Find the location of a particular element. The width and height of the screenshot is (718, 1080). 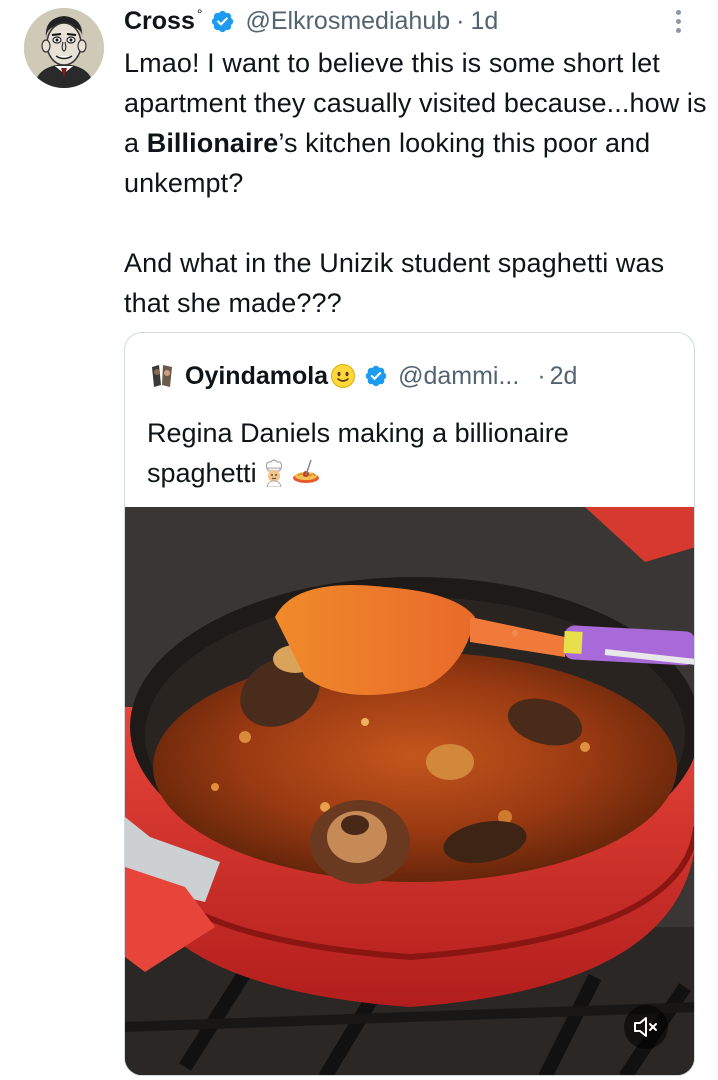

author-name: Cross is located at coordinates (159, 21).